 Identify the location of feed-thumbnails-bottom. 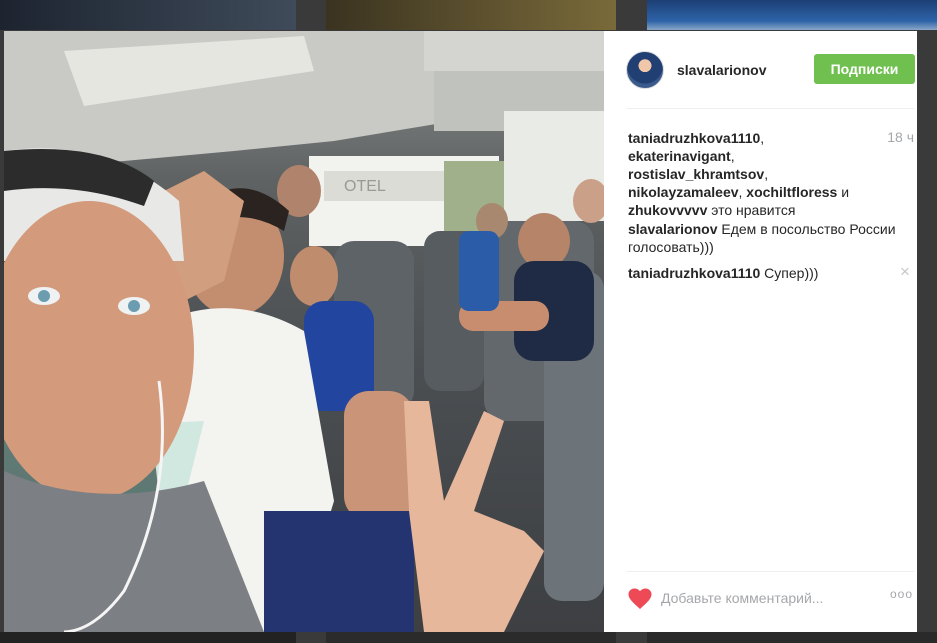
(468, 637).